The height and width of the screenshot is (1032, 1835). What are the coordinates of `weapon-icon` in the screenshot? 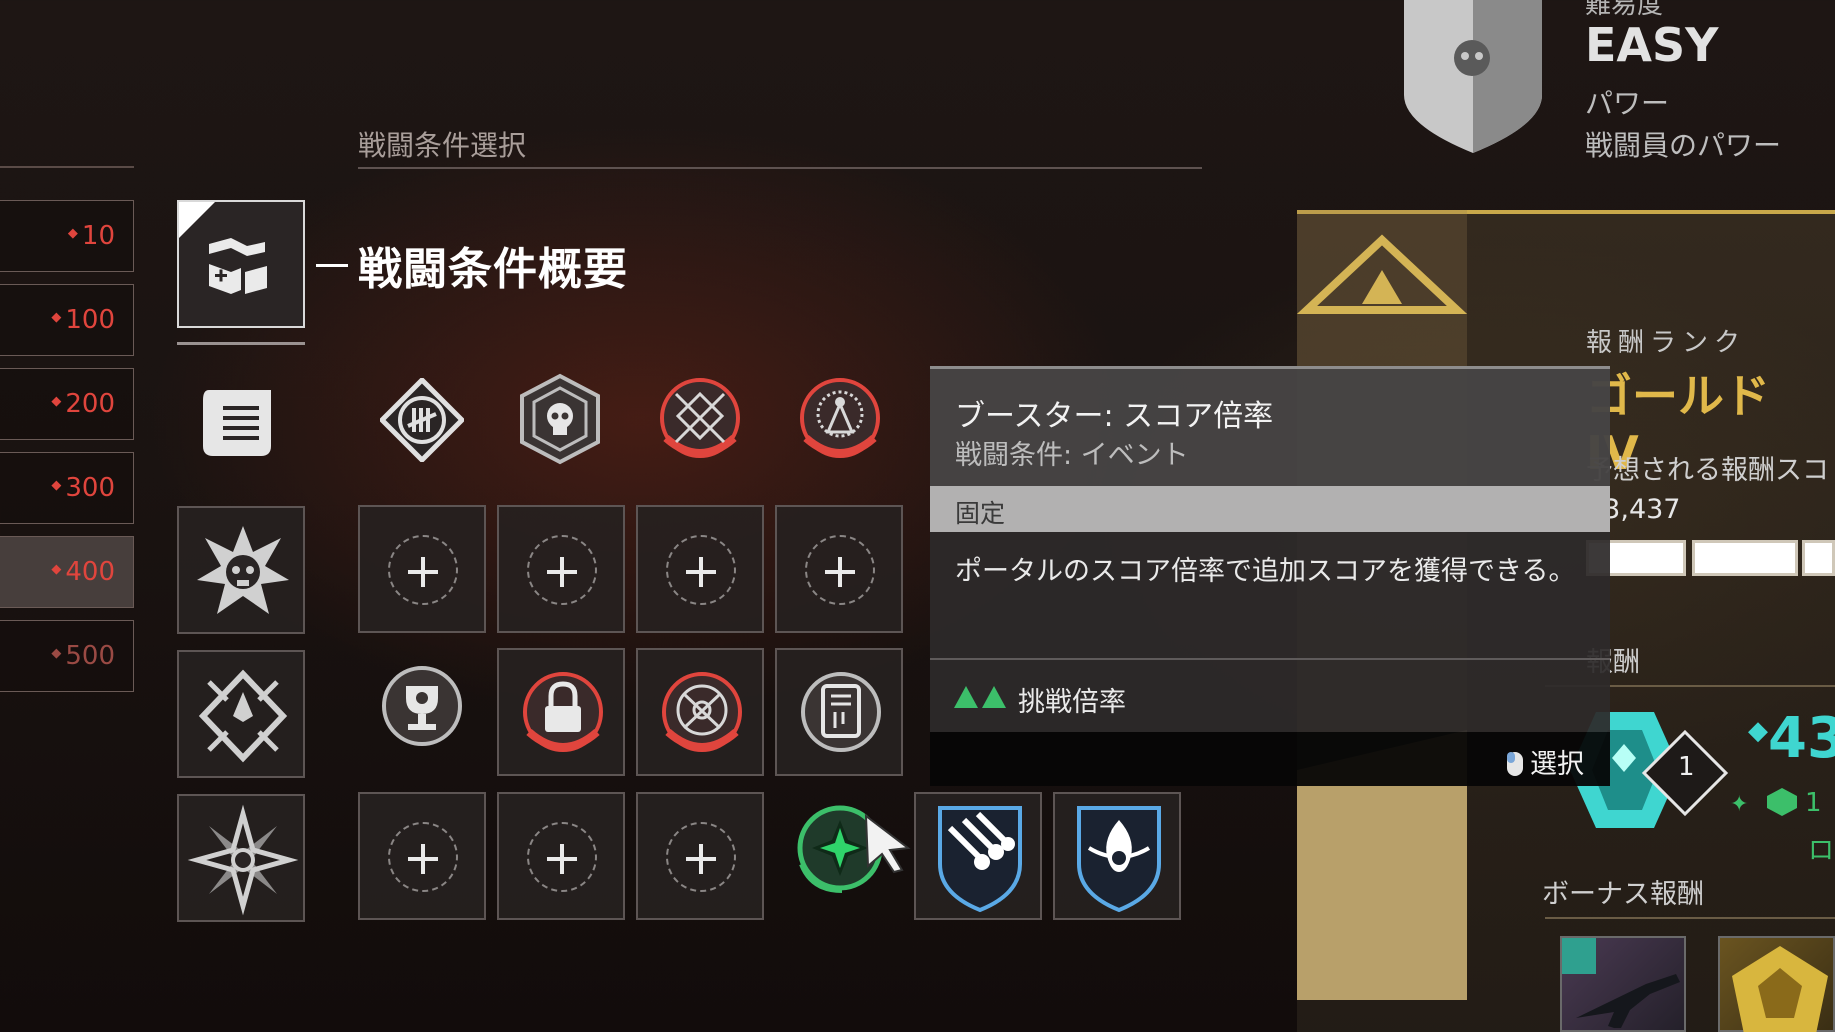 It's located at (1628, 1001).